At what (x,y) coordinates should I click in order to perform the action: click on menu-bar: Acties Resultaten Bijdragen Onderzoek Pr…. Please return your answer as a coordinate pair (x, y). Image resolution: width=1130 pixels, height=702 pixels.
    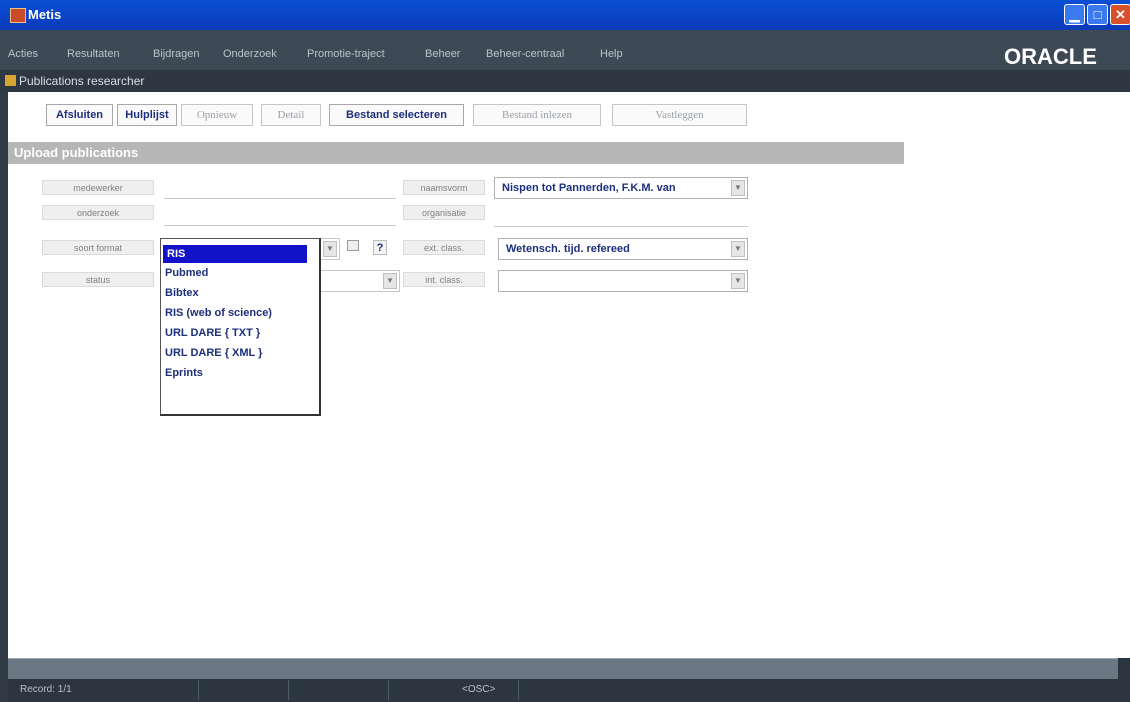
    Looking at the image, I should click on (565, 50).